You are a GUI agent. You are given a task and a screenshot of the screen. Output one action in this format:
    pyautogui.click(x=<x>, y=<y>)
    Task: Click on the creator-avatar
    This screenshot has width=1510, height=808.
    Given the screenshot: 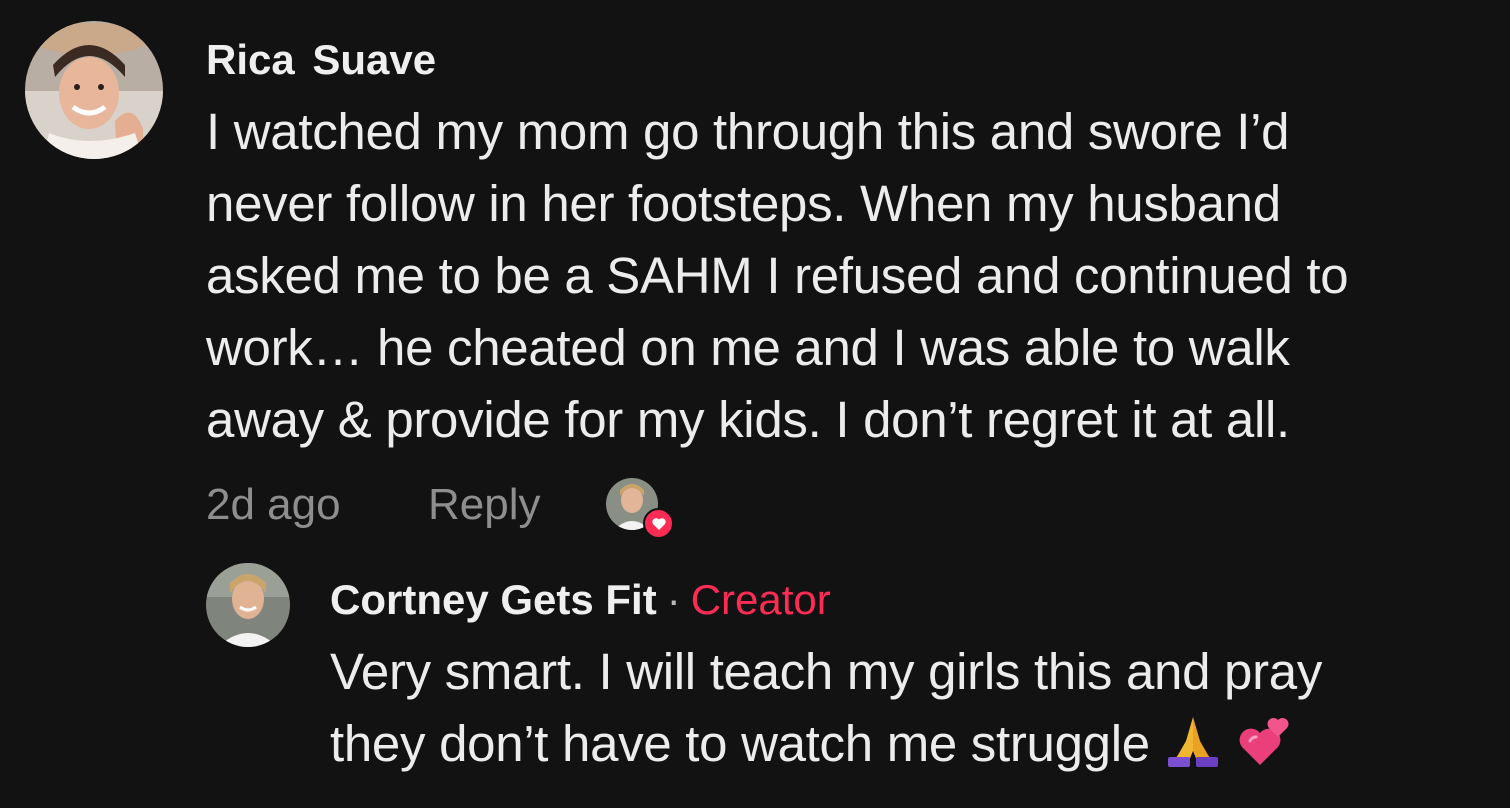 What is the action you would take?
    pyautogui.click(x=248, y=605)
    